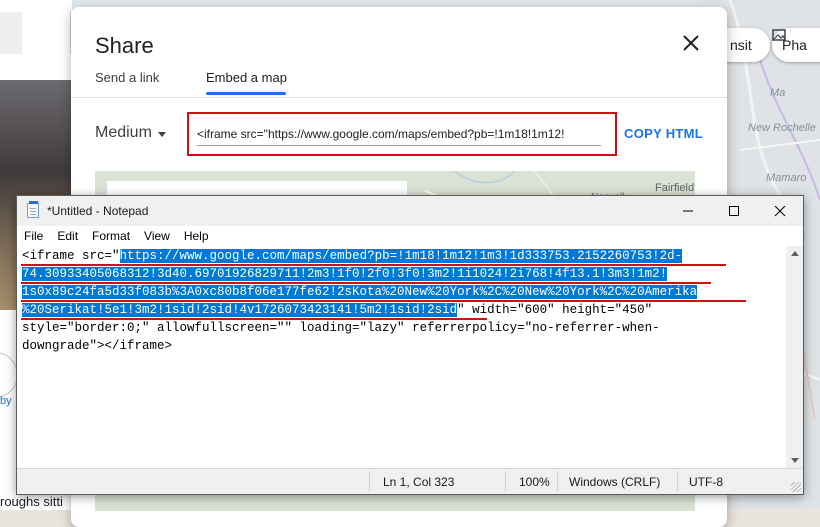  I want to click on minimize-icon, so click(688, 211).